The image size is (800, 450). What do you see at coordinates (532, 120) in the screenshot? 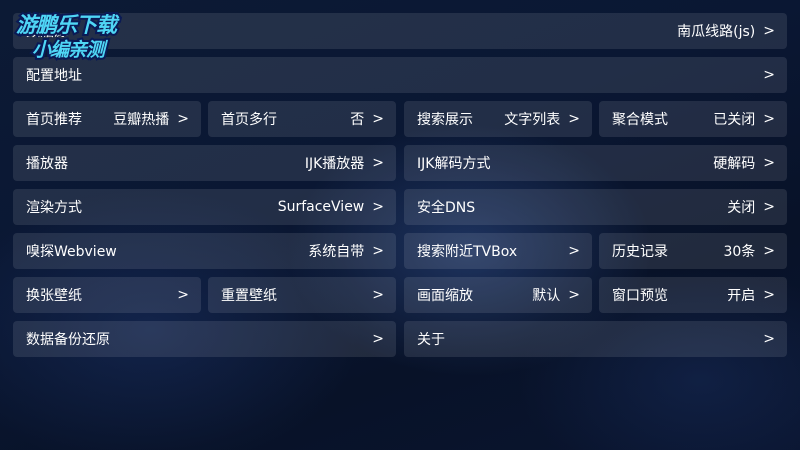
I see `setting-value: 文字列表` at bounding box center [532, 120].